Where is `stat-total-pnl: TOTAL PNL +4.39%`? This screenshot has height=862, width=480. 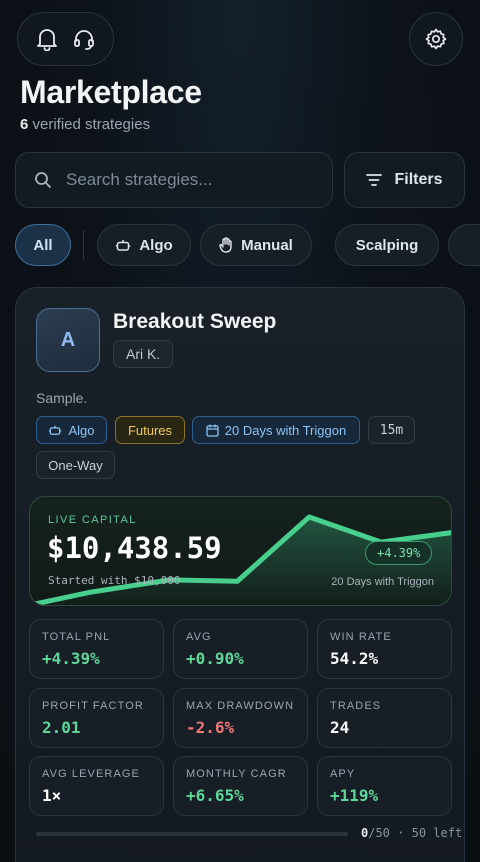 stat-total-pnl: TOTAL PNL +4.39% is located at coordinates (96, 649).